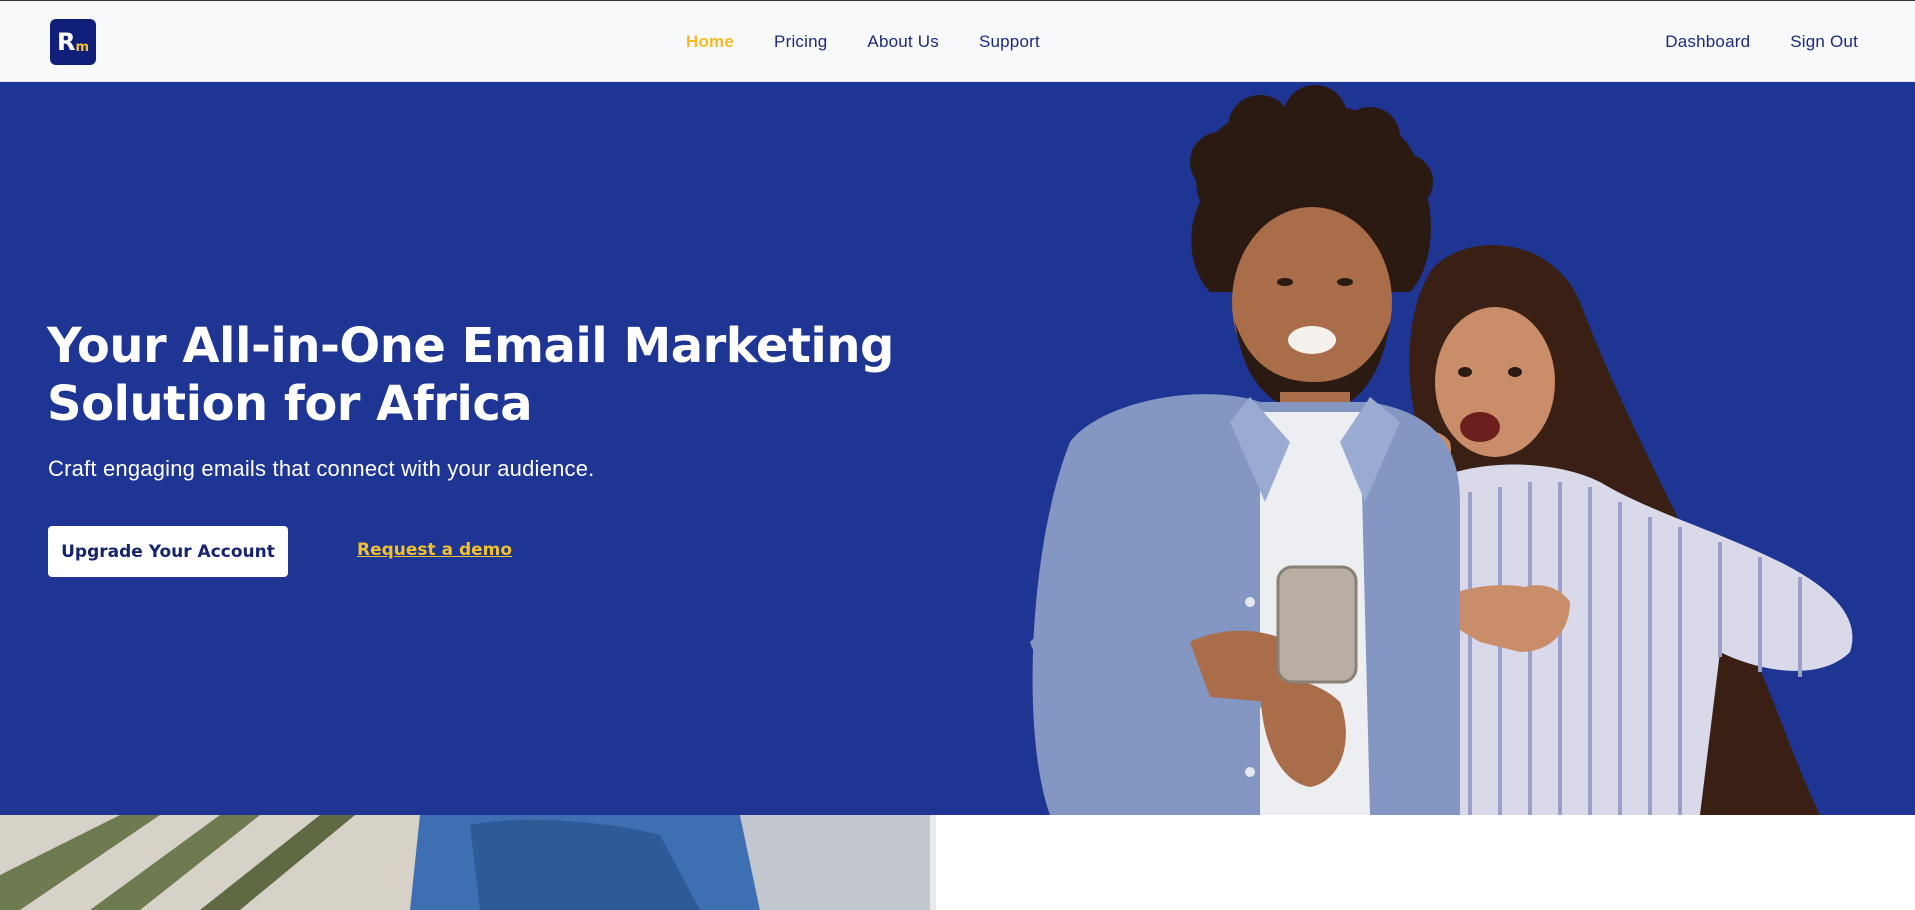  What do you see at coordinates (290, 404) in the screenshot?
I see `hero-title-line-2: Solution for Africa` at bounding box center [290, 404].